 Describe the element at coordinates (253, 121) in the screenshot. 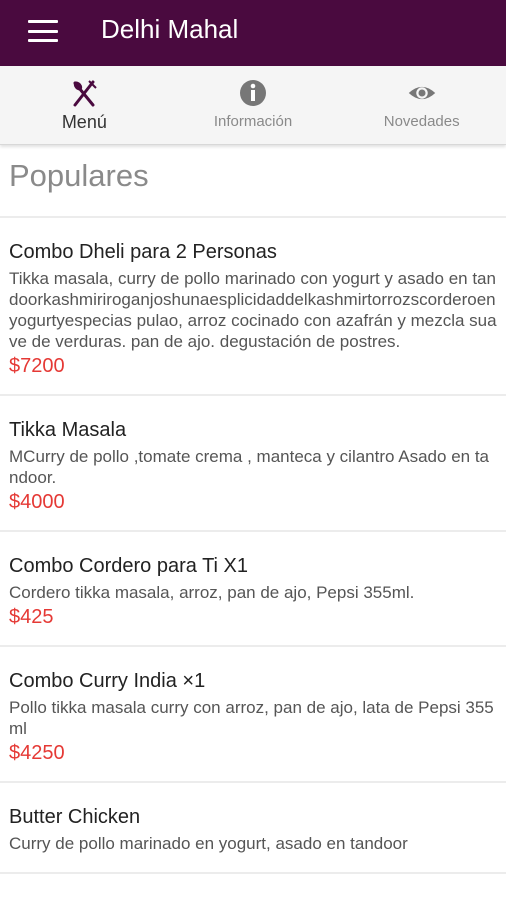

I see `tab-label-informacion: Información` at that location.